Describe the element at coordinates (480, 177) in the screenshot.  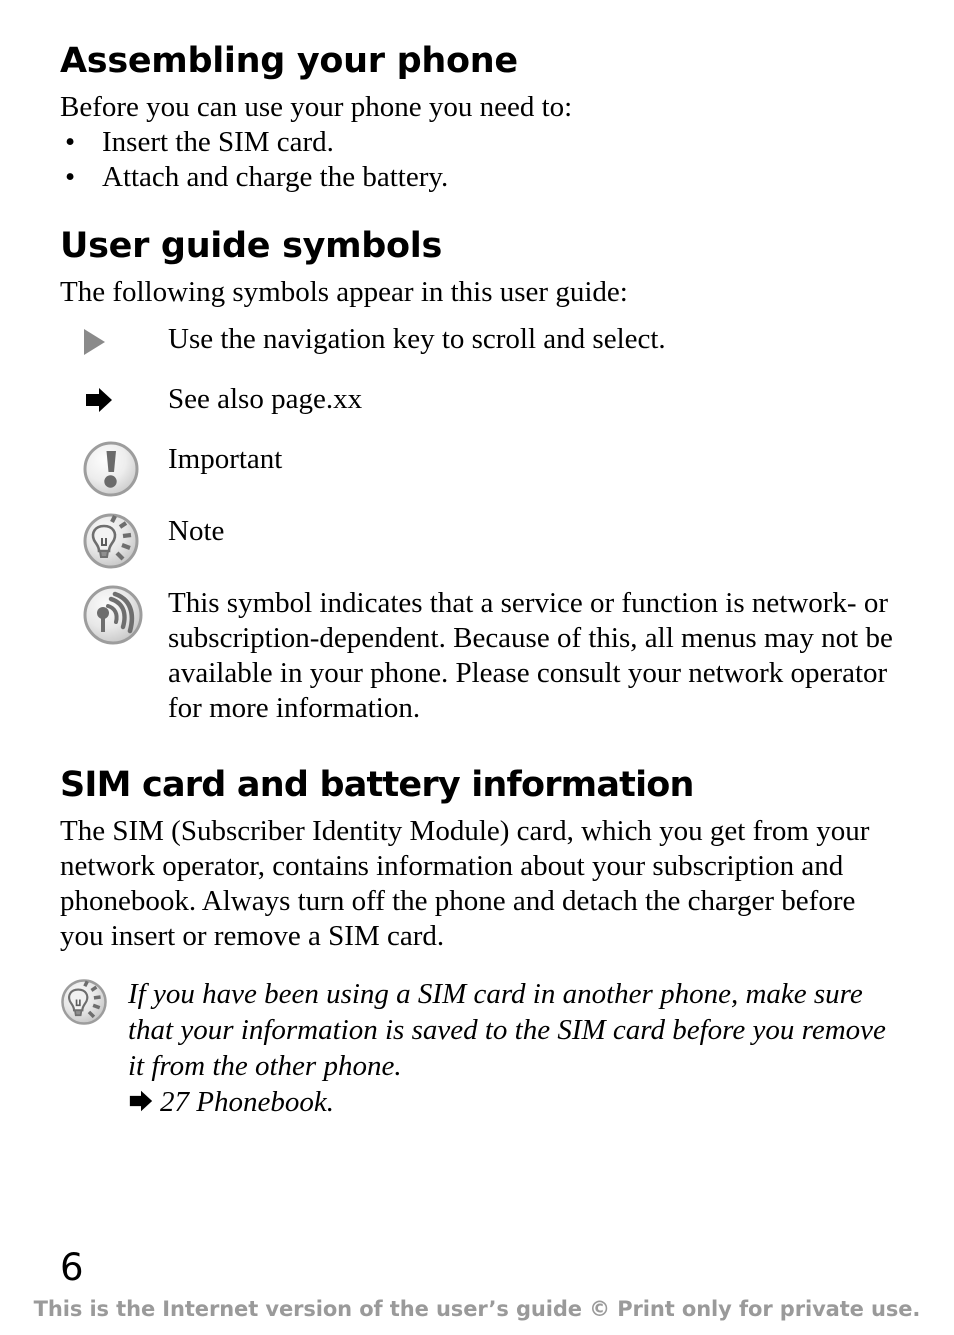
I see `list-item: • Attach and charge the battery.` at that location.